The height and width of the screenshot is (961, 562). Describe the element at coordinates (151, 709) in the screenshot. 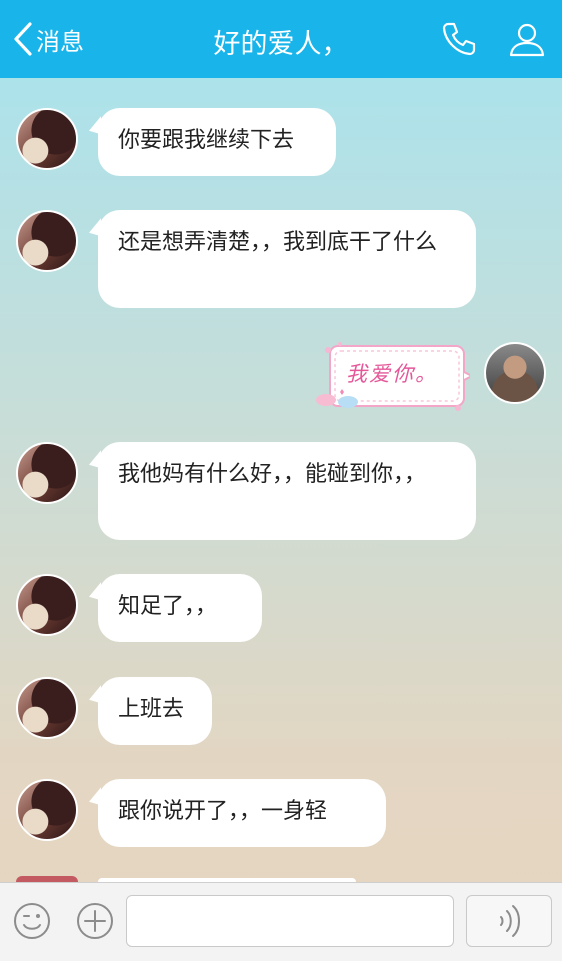

I see `message-text: 上班去` at that location.